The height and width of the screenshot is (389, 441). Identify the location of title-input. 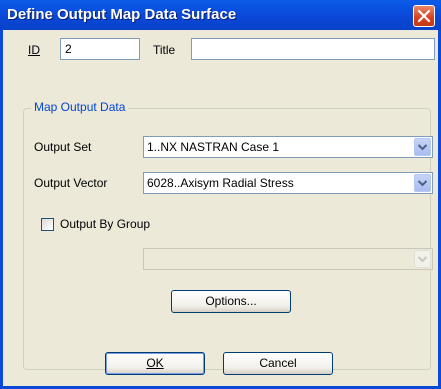
(313, 49).